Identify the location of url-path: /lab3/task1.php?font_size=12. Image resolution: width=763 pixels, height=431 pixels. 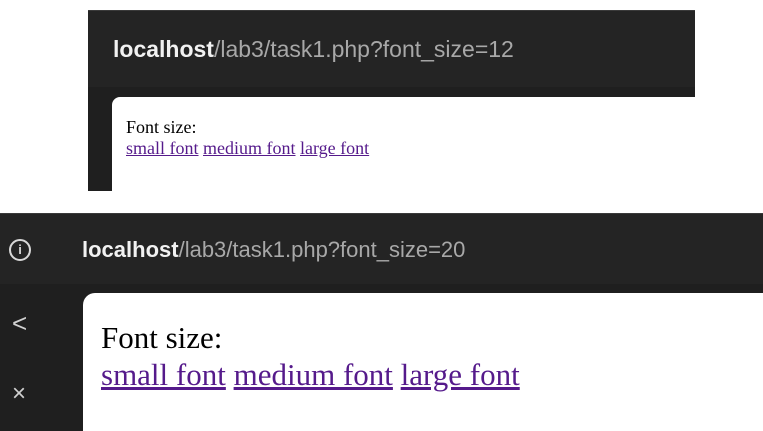
(363, 49).